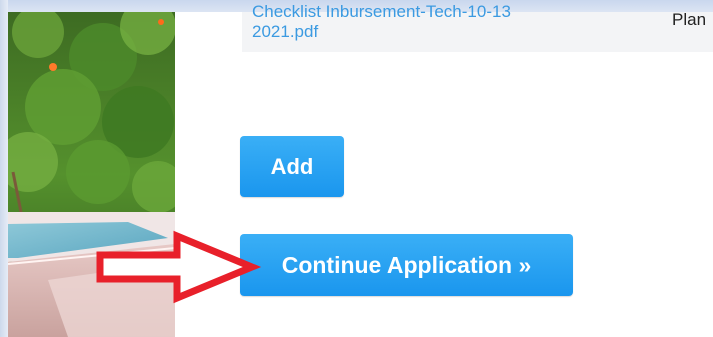  What do you see at coordinates (406, 265) in the screenshot?
I see `continue-application-button: Continue Application »` at bounding box center [406, 265].